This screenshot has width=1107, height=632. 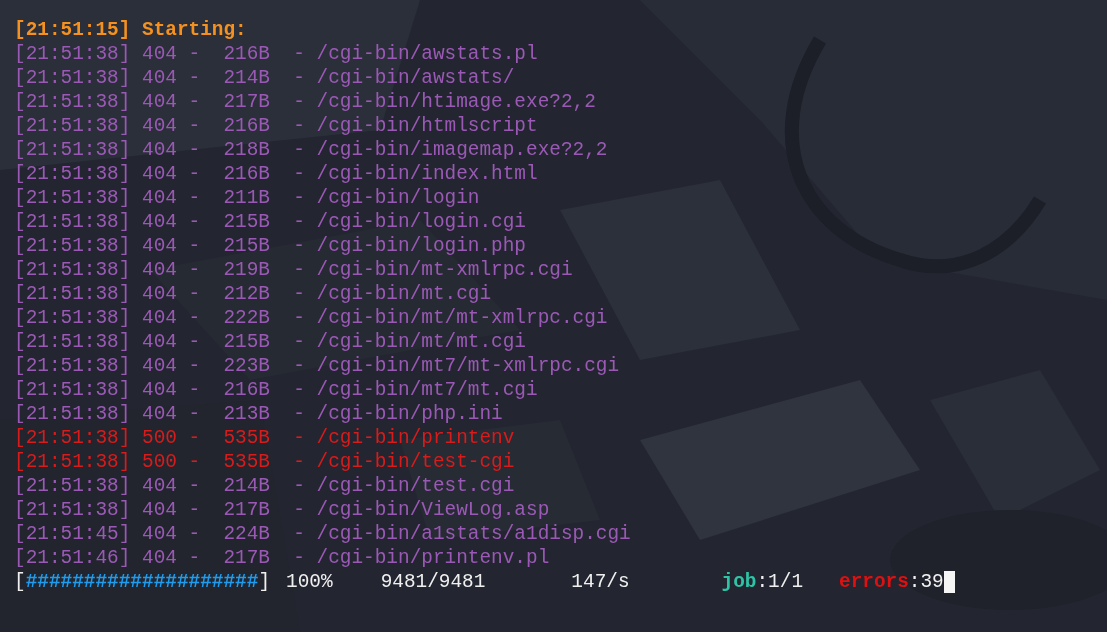 What do you see at coordinates (305, 102) in the screenshot?
I see `log-line: [21:51:38] 404 - 217B - /cgi-bin/htimage.exe?2,2` at bounding box center [305, 102].